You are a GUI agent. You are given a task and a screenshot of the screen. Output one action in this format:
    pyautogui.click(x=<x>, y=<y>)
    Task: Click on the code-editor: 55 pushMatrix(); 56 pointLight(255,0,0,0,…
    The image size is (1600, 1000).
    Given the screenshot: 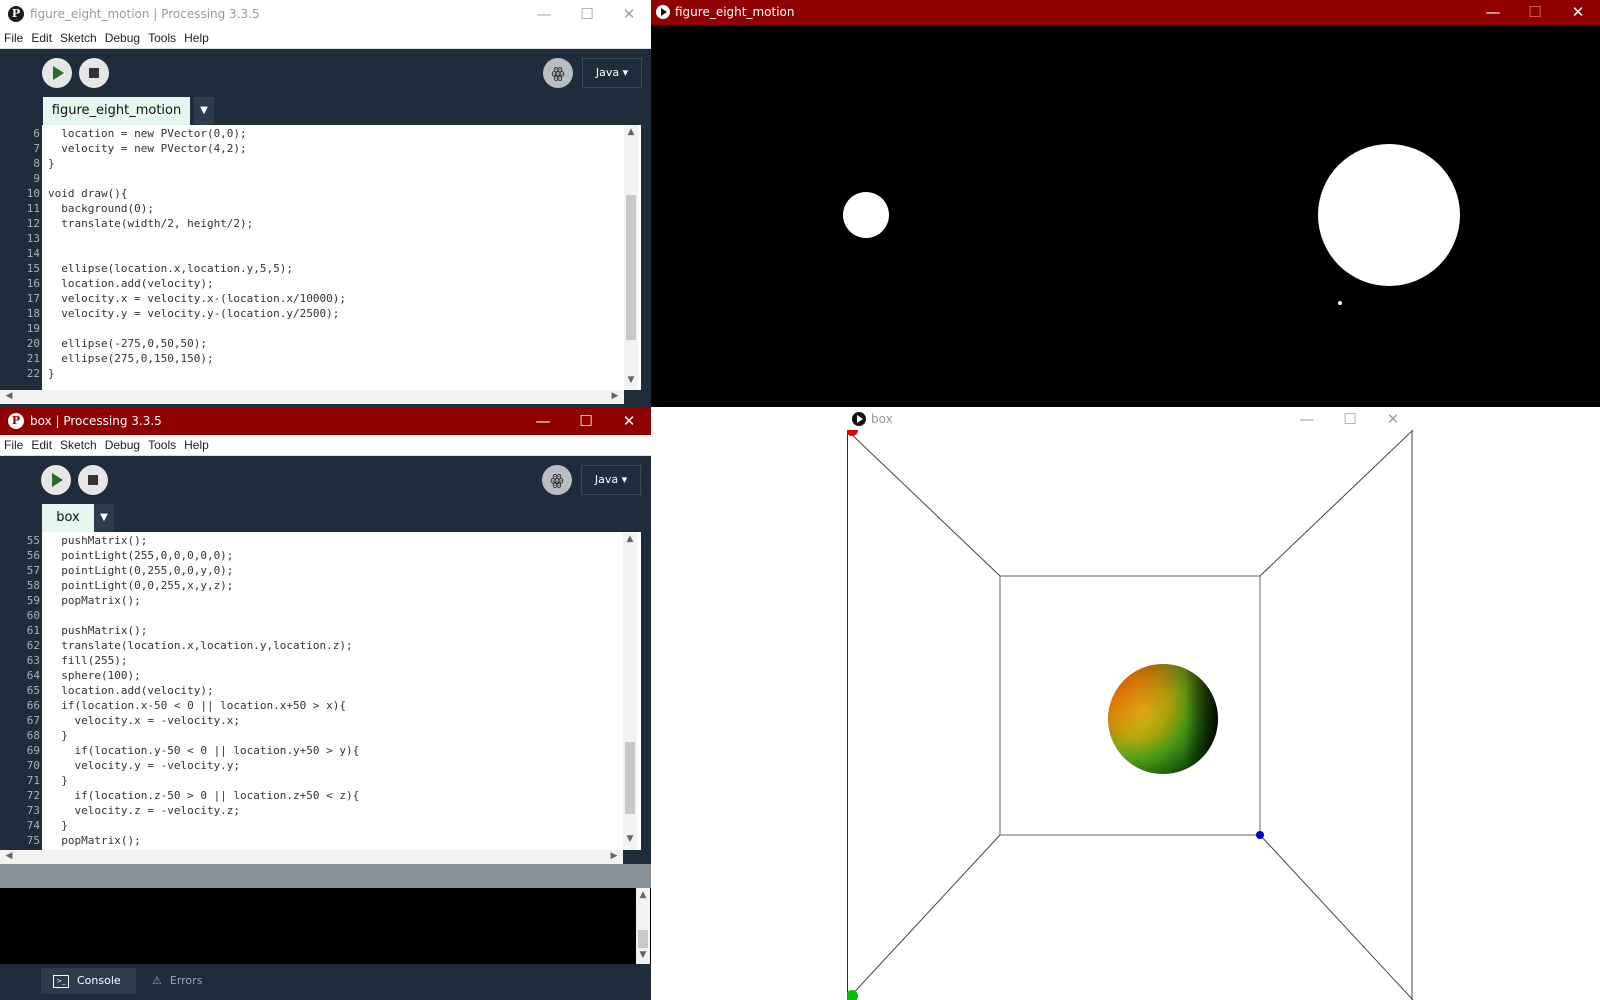 What is the action you would take?
    pyautogui.click(x=320, y=691)
    